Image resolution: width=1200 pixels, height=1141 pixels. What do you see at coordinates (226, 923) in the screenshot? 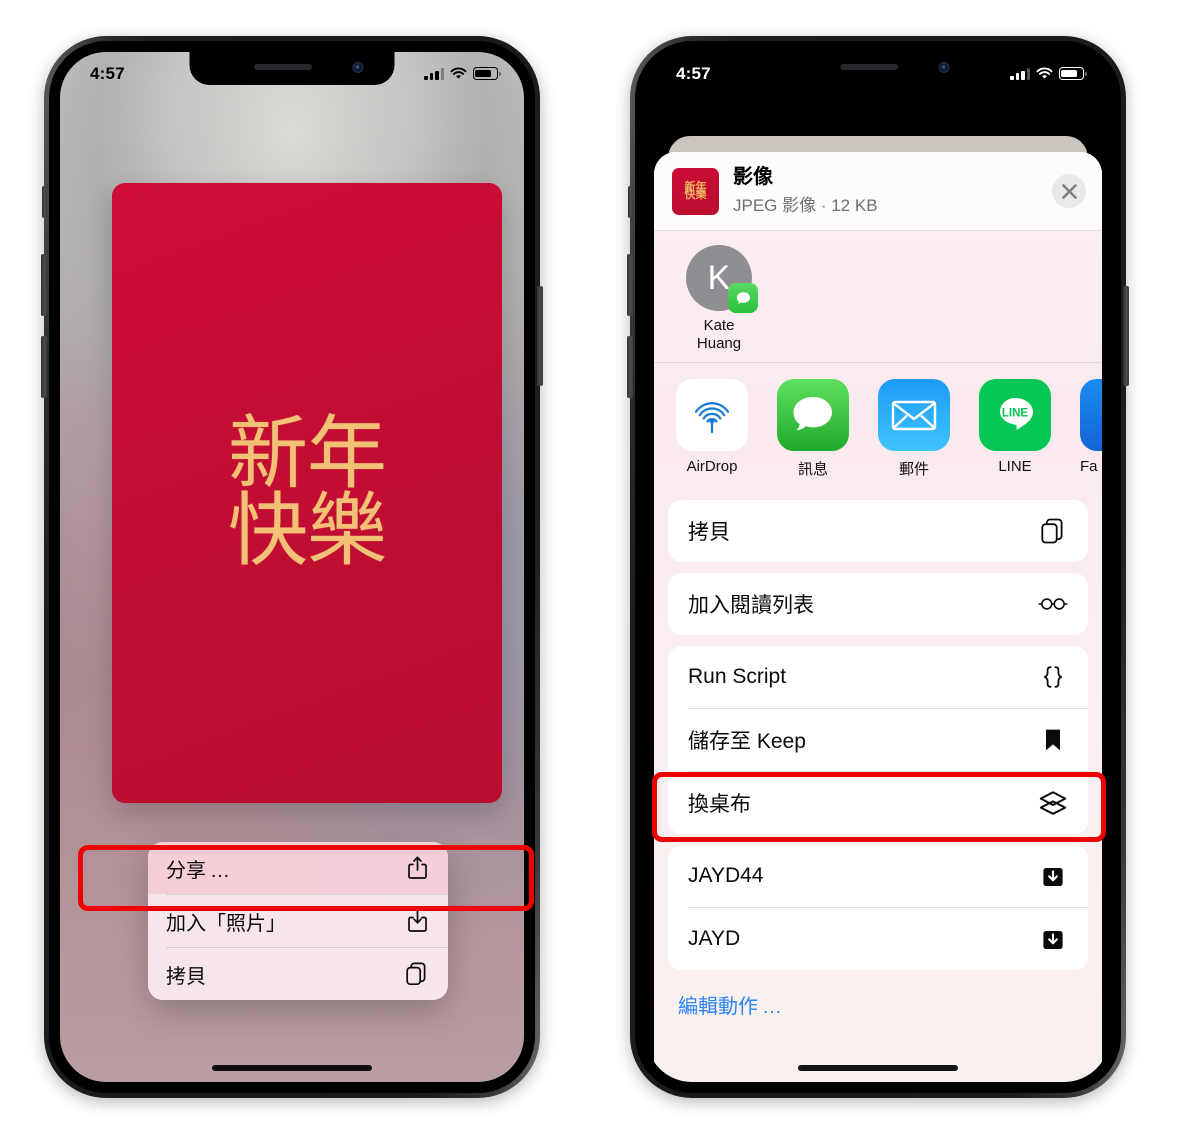
I see `context-menu-item-label: 加入「照片」` at bounding box center [226, 923].